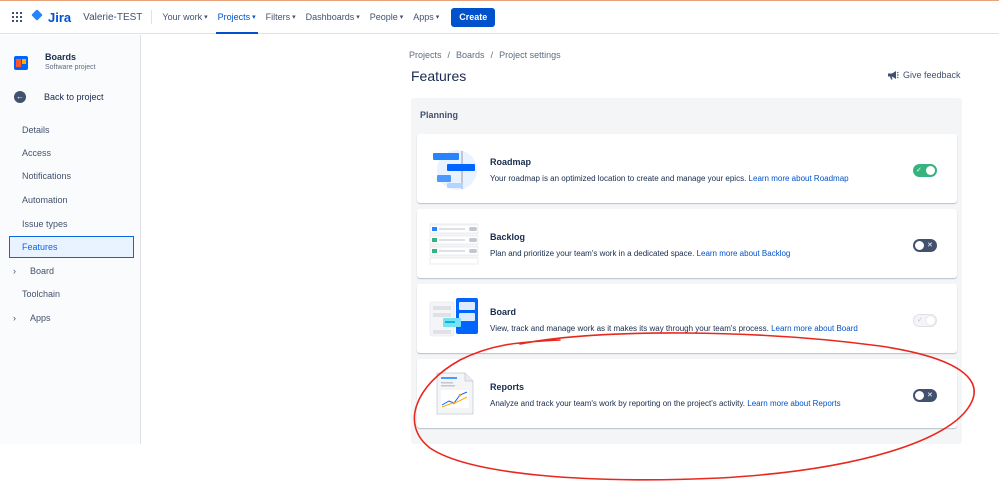 This screenshot has width=999, height=483. What do you see at coordinates (744, 253) in the screenshot?
I see `learn-more-backlog-link: Learn more about Backlog` at bounding box center [744, 253].